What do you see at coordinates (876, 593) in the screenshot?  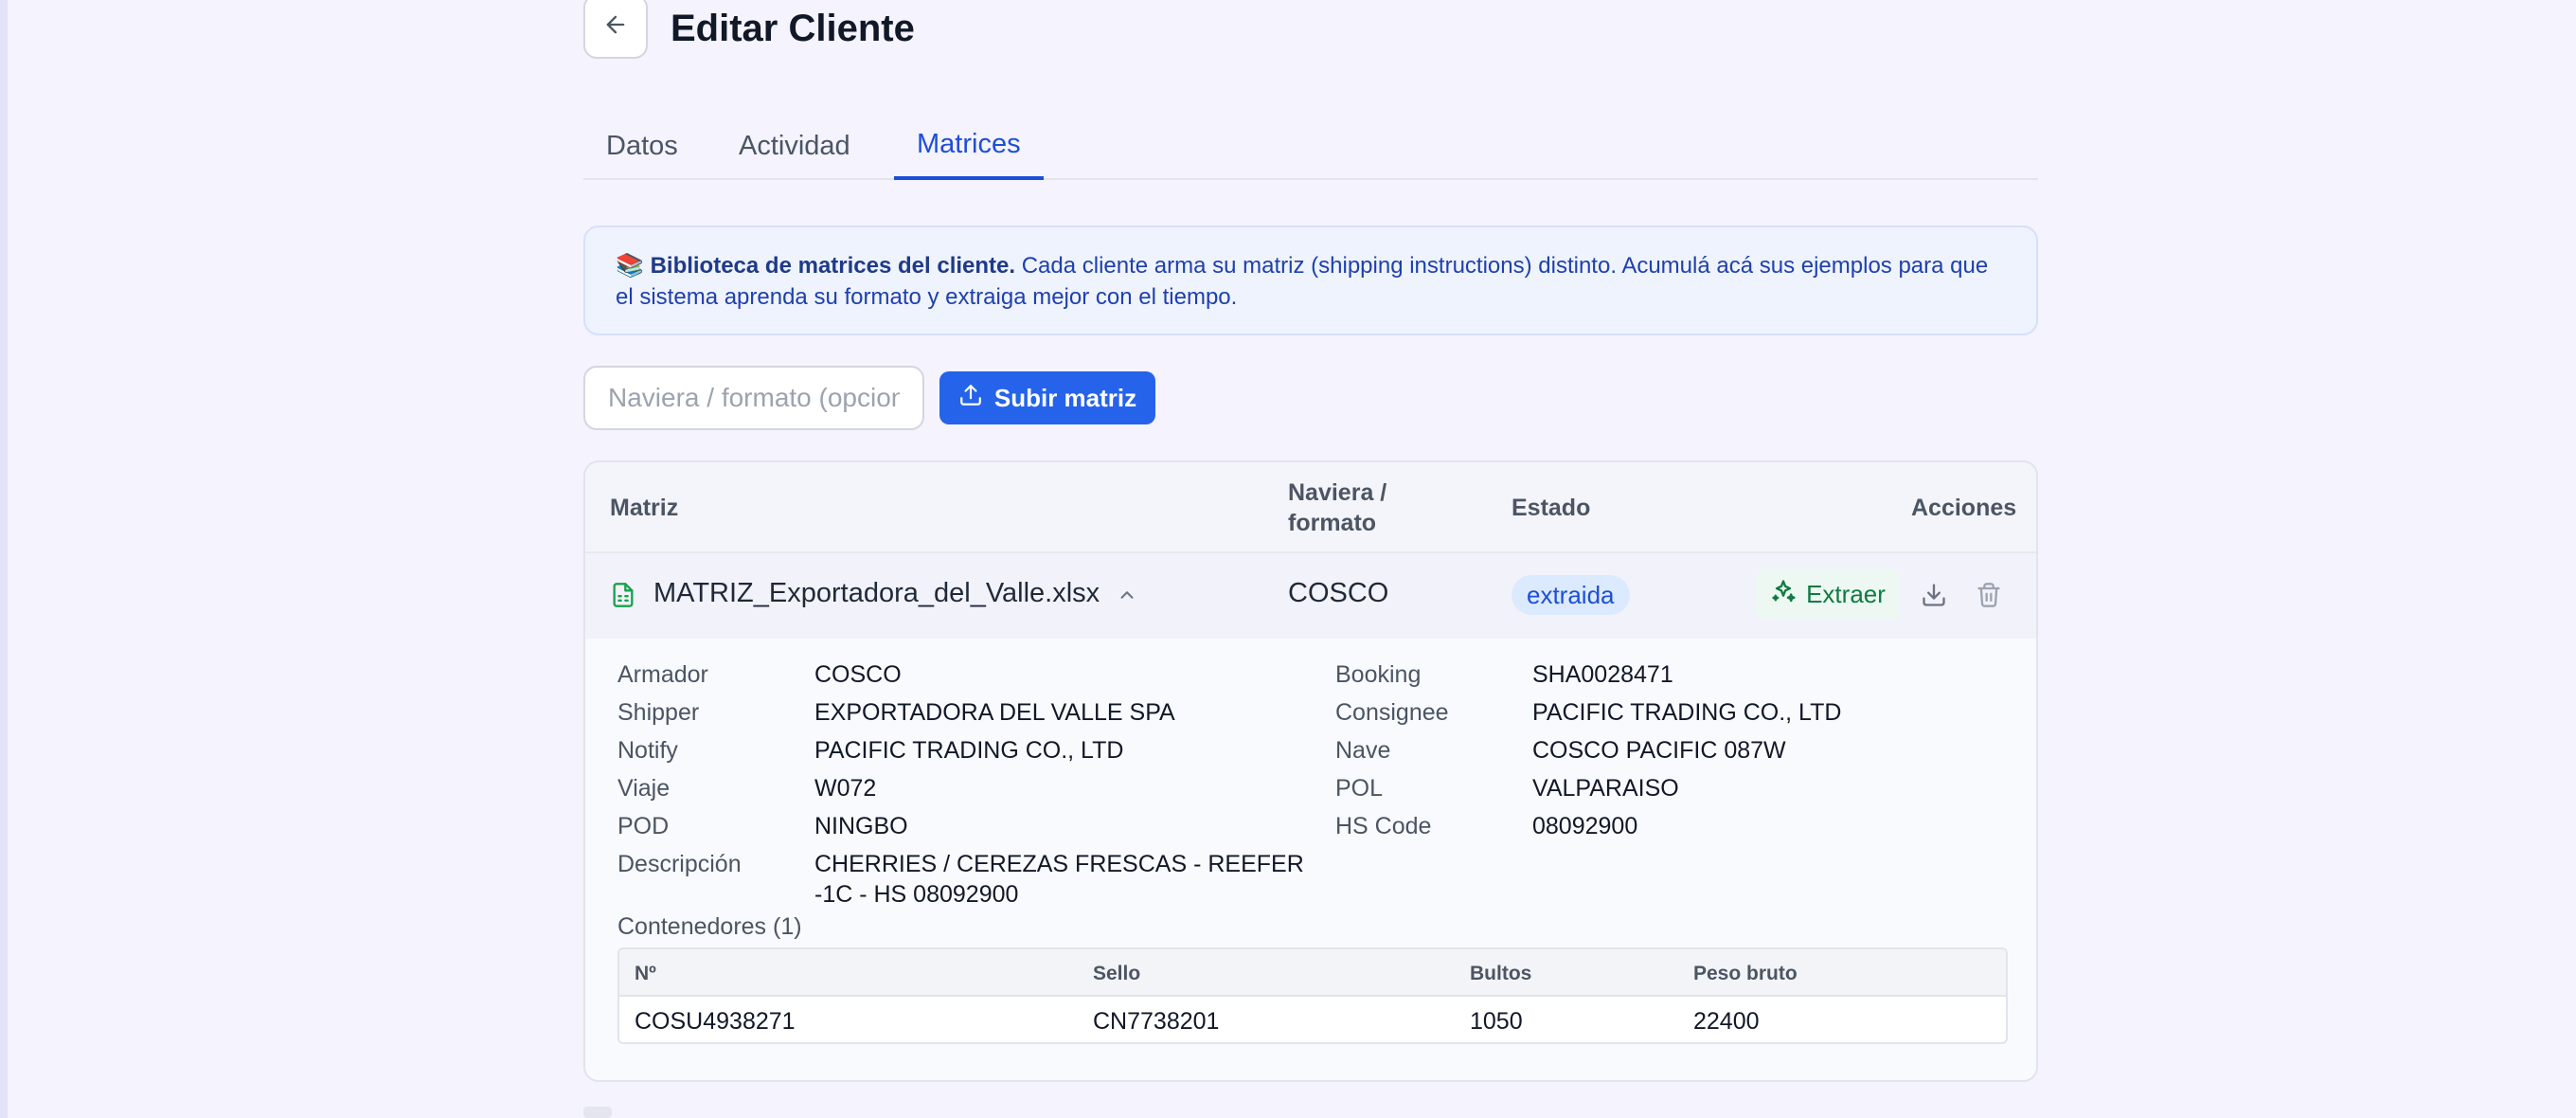 I see `file-name: MATRIZ_Exportadora_del_Valle.xlsx` at bounding box center [876, 593].